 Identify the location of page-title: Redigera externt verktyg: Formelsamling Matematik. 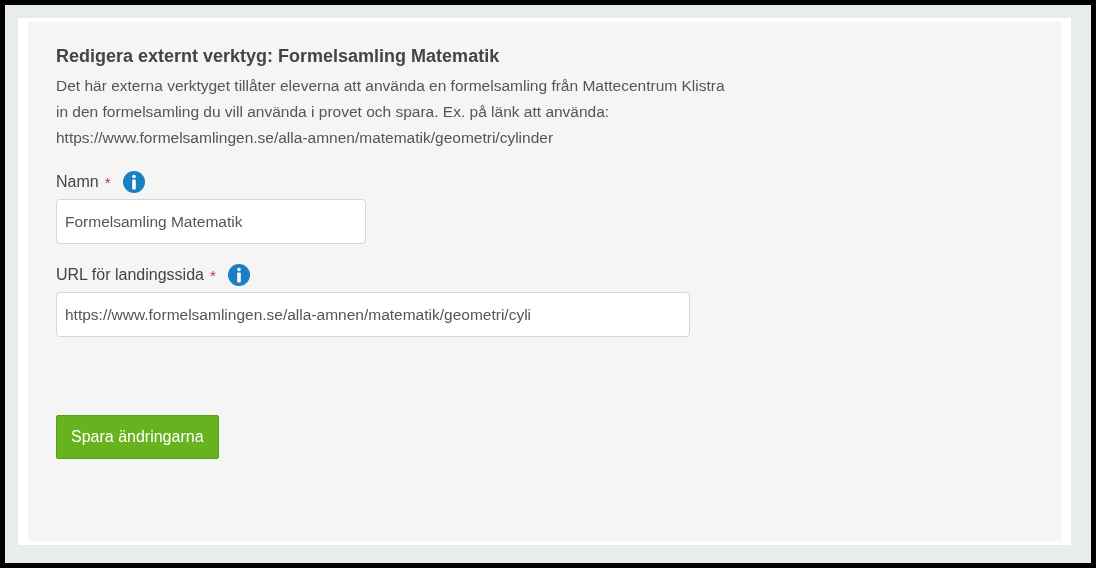
(278, 56).